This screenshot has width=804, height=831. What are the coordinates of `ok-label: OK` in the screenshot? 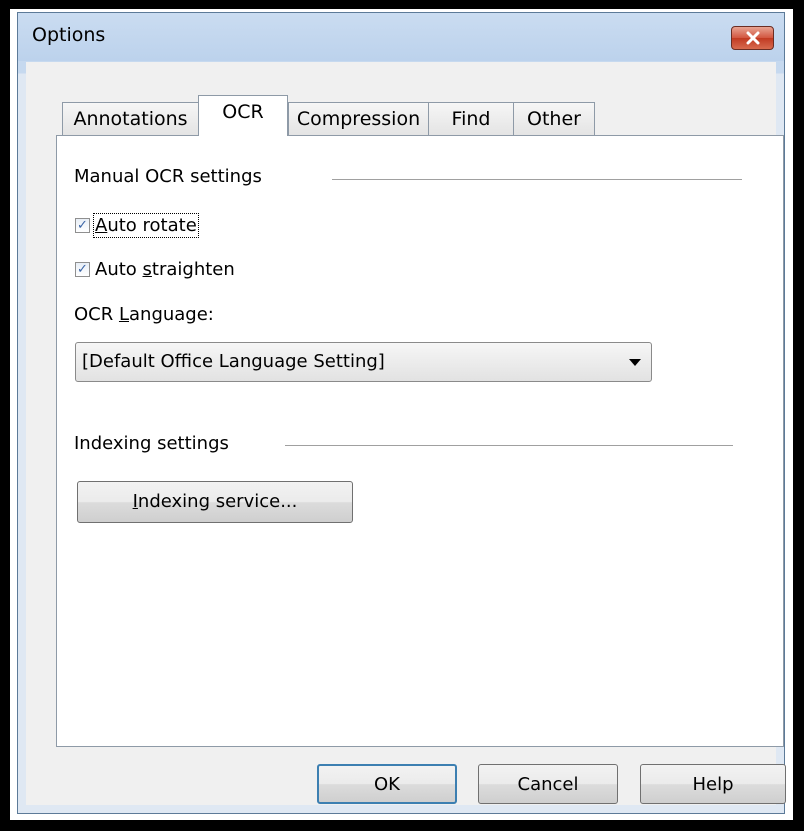 It's located at (387, 784).